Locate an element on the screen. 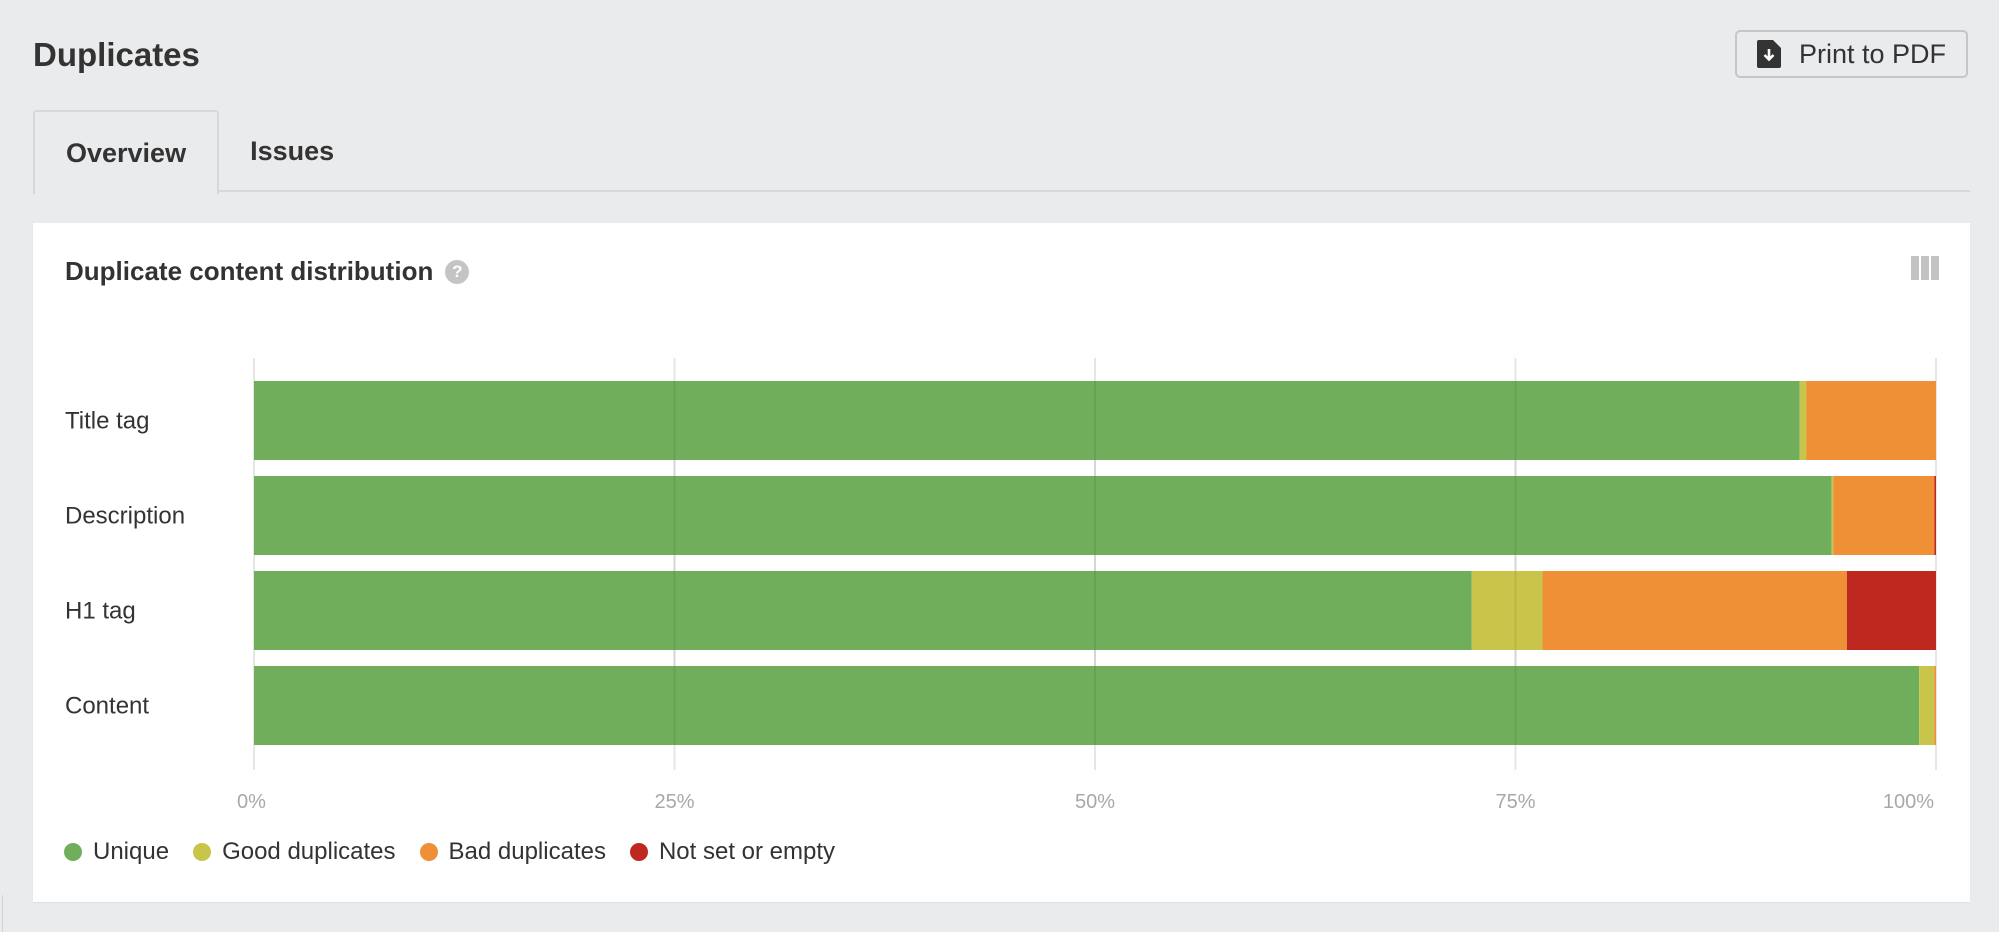 The image size is (1999, 932). file-download-icon is located at coordinates (1768, 54).